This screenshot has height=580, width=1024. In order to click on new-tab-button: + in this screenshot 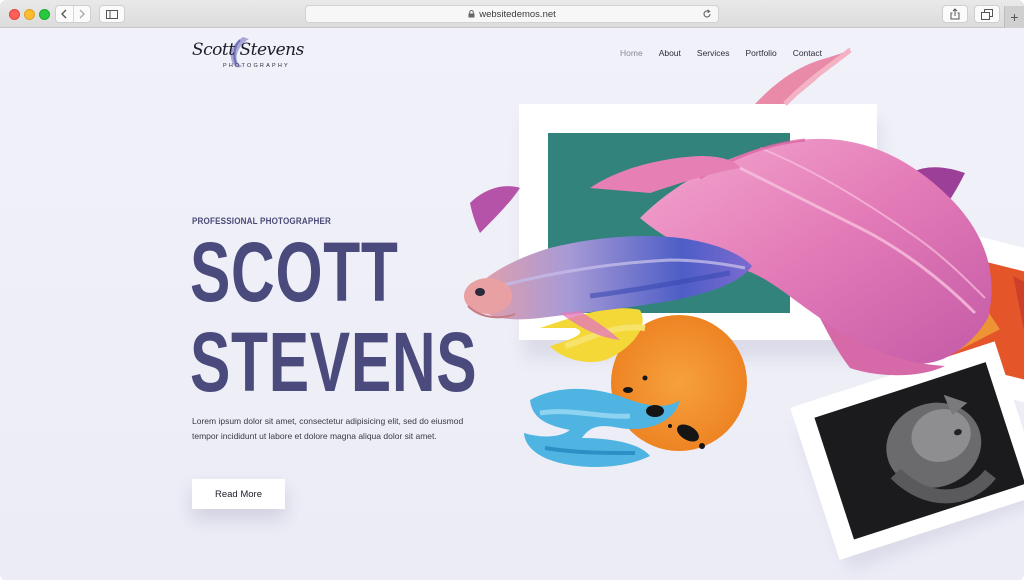, I will do `click(1014, 17)`.